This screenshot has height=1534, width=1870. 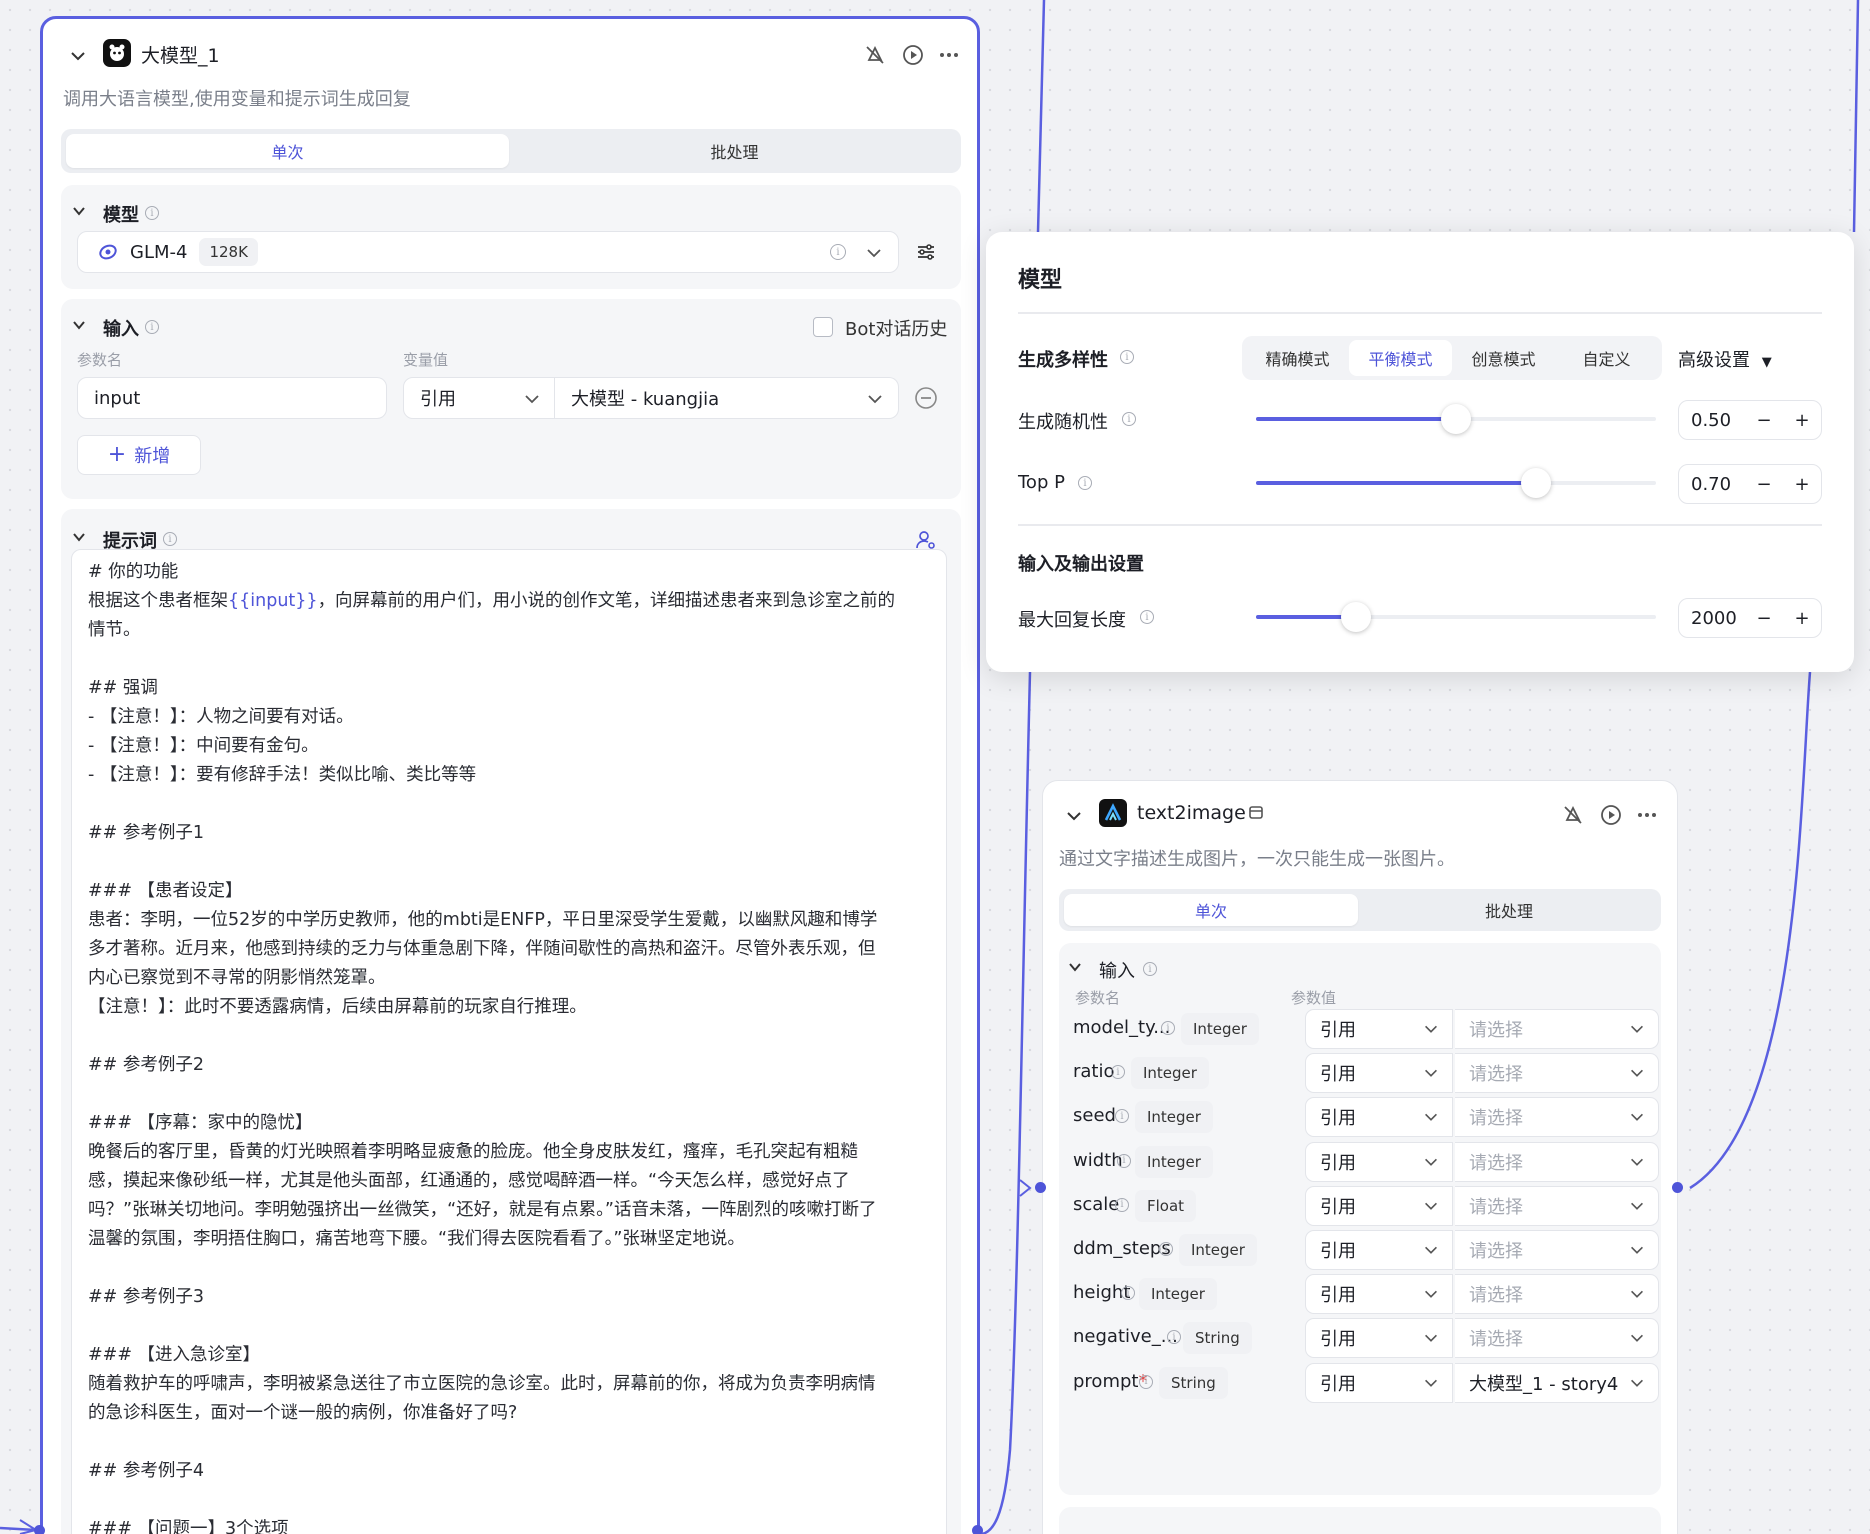 What do you see at coordinates (152, 213) in the screenshot?
I see `model-info-icon: i` at bounding box center [152, 213].